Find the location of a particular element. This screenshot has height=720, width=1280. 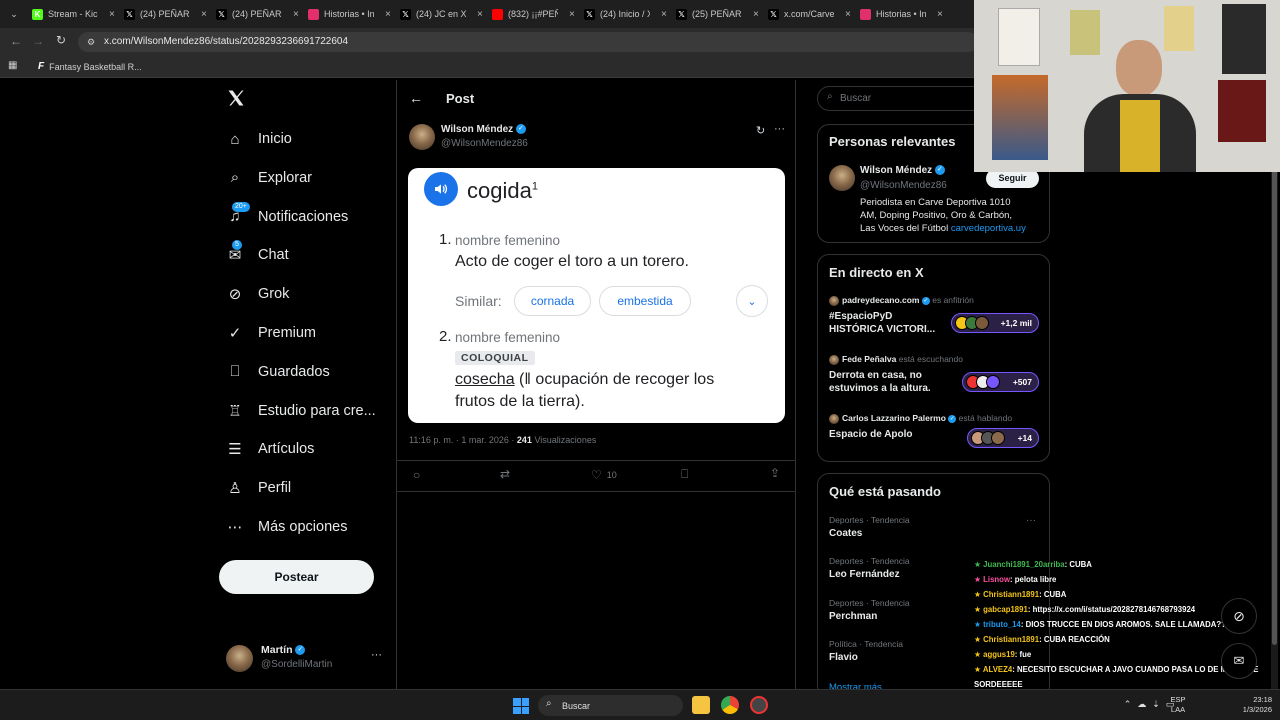

lang-indicator: ESP is located at coordinates (1178, 700).